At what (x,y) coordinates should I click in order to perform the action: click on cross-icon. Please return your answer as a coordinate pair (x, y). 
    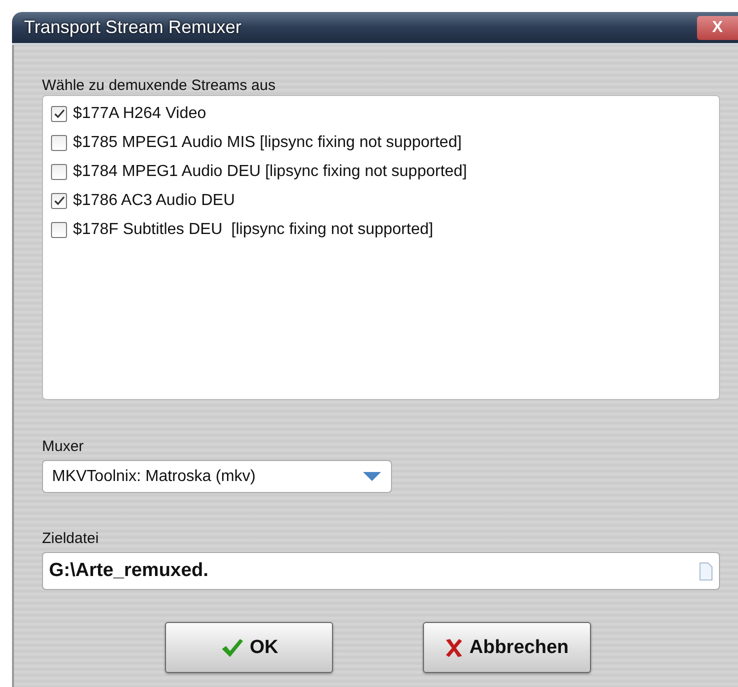
    Looking at the image, I should click on (454, 648).